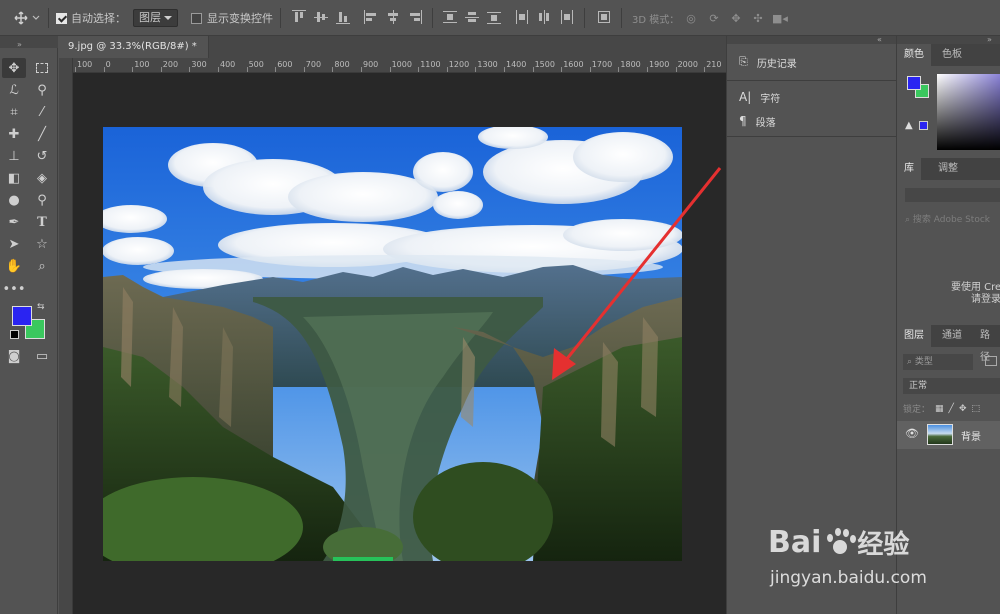  Describe the element at coordinates (240, 18) in the screenshot. I see `show-transform-label: 显示变换控件` at that location.